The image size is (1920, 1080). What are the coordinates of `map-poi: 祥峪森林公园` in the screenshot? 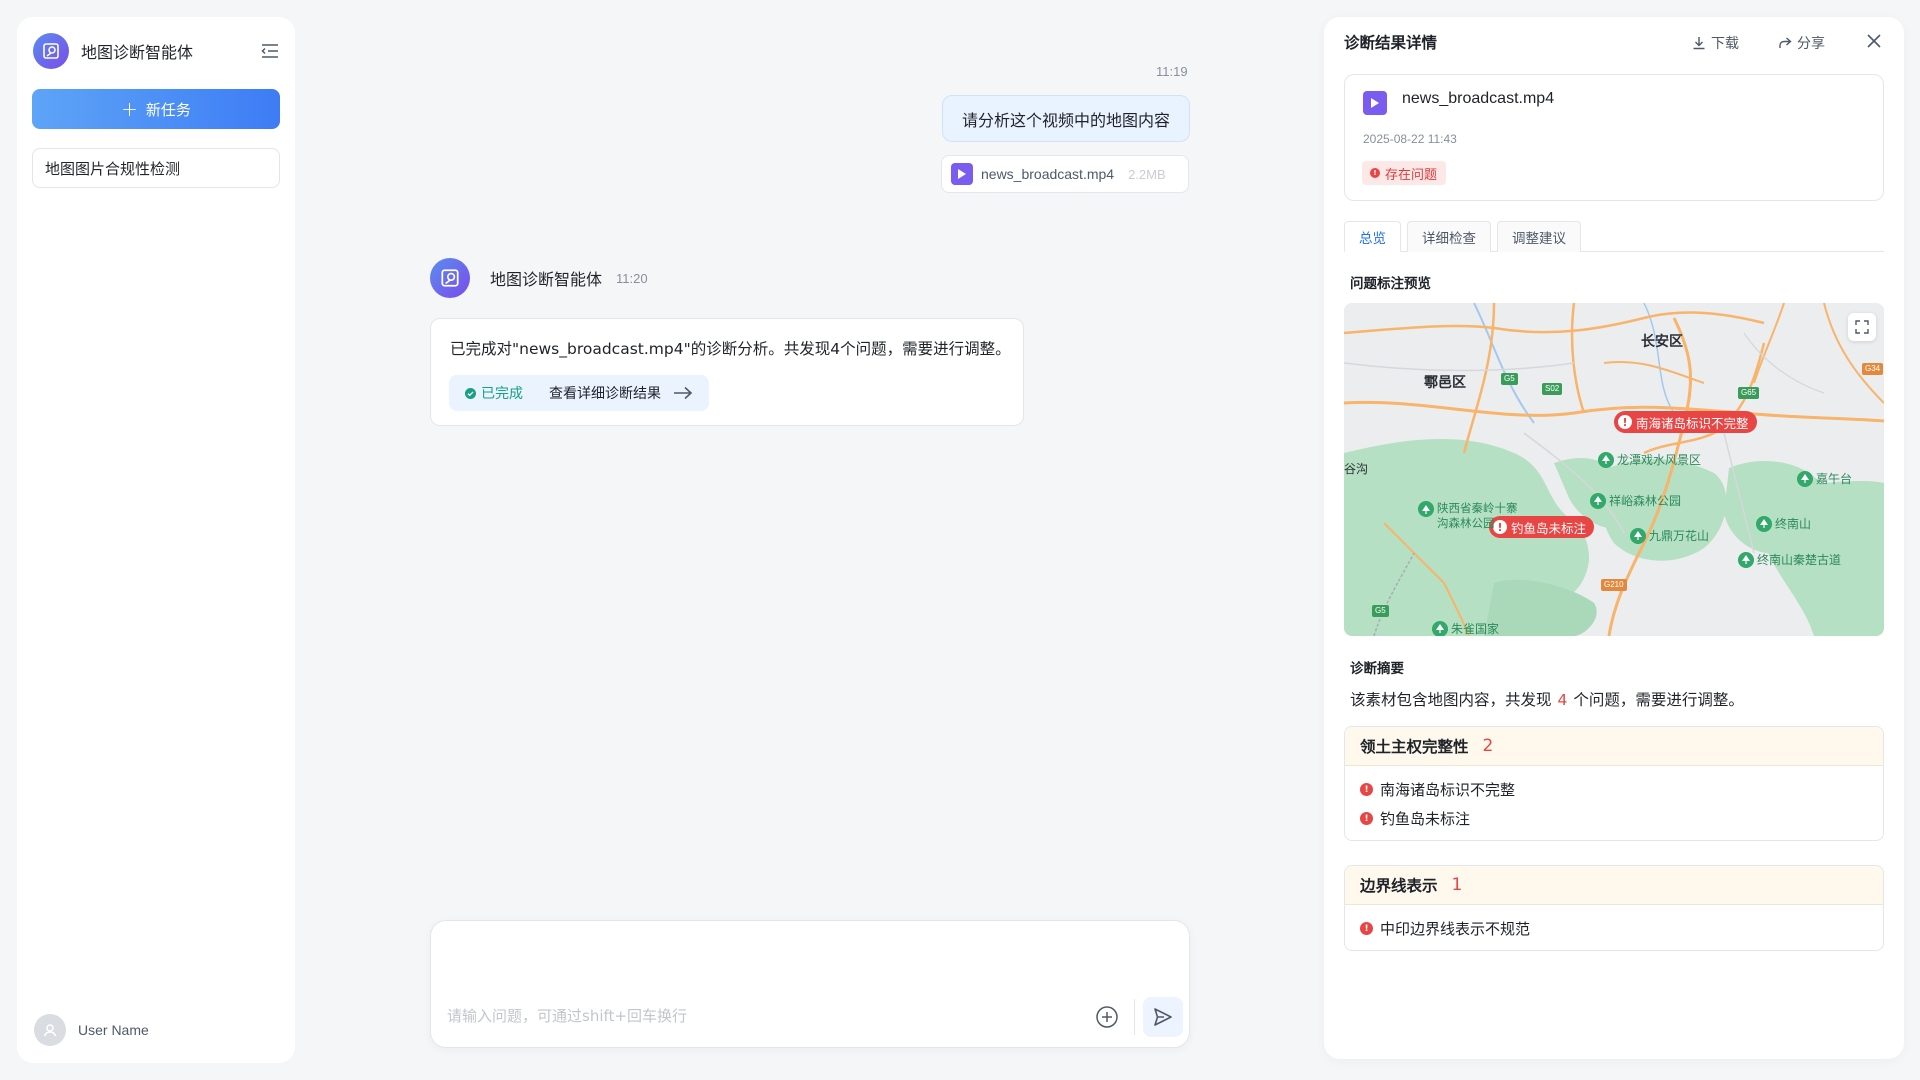 It's located at (1635, 500).